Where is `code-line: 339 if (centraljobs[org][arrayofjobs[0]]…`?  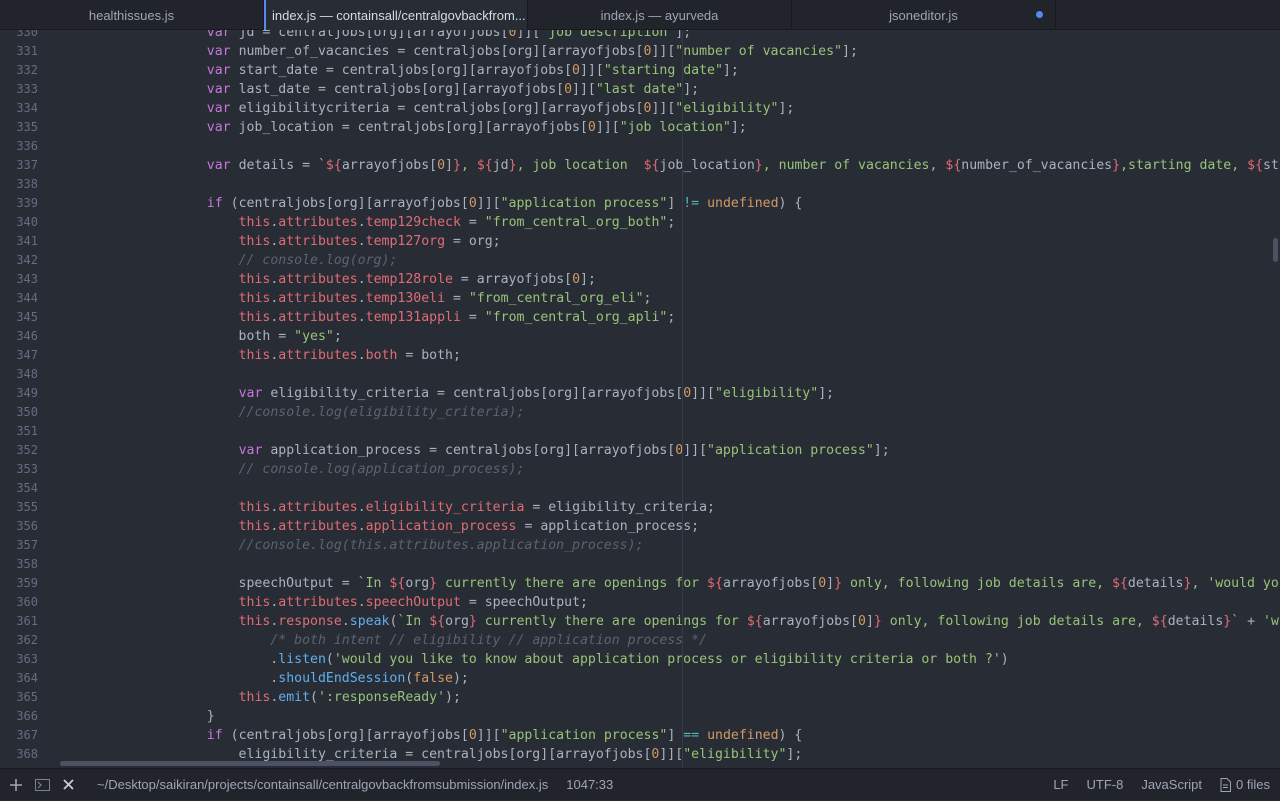 code-line: 339 if (centraljobs[org][arrayofjobs[0]]… is located at coordinates (640, 203).